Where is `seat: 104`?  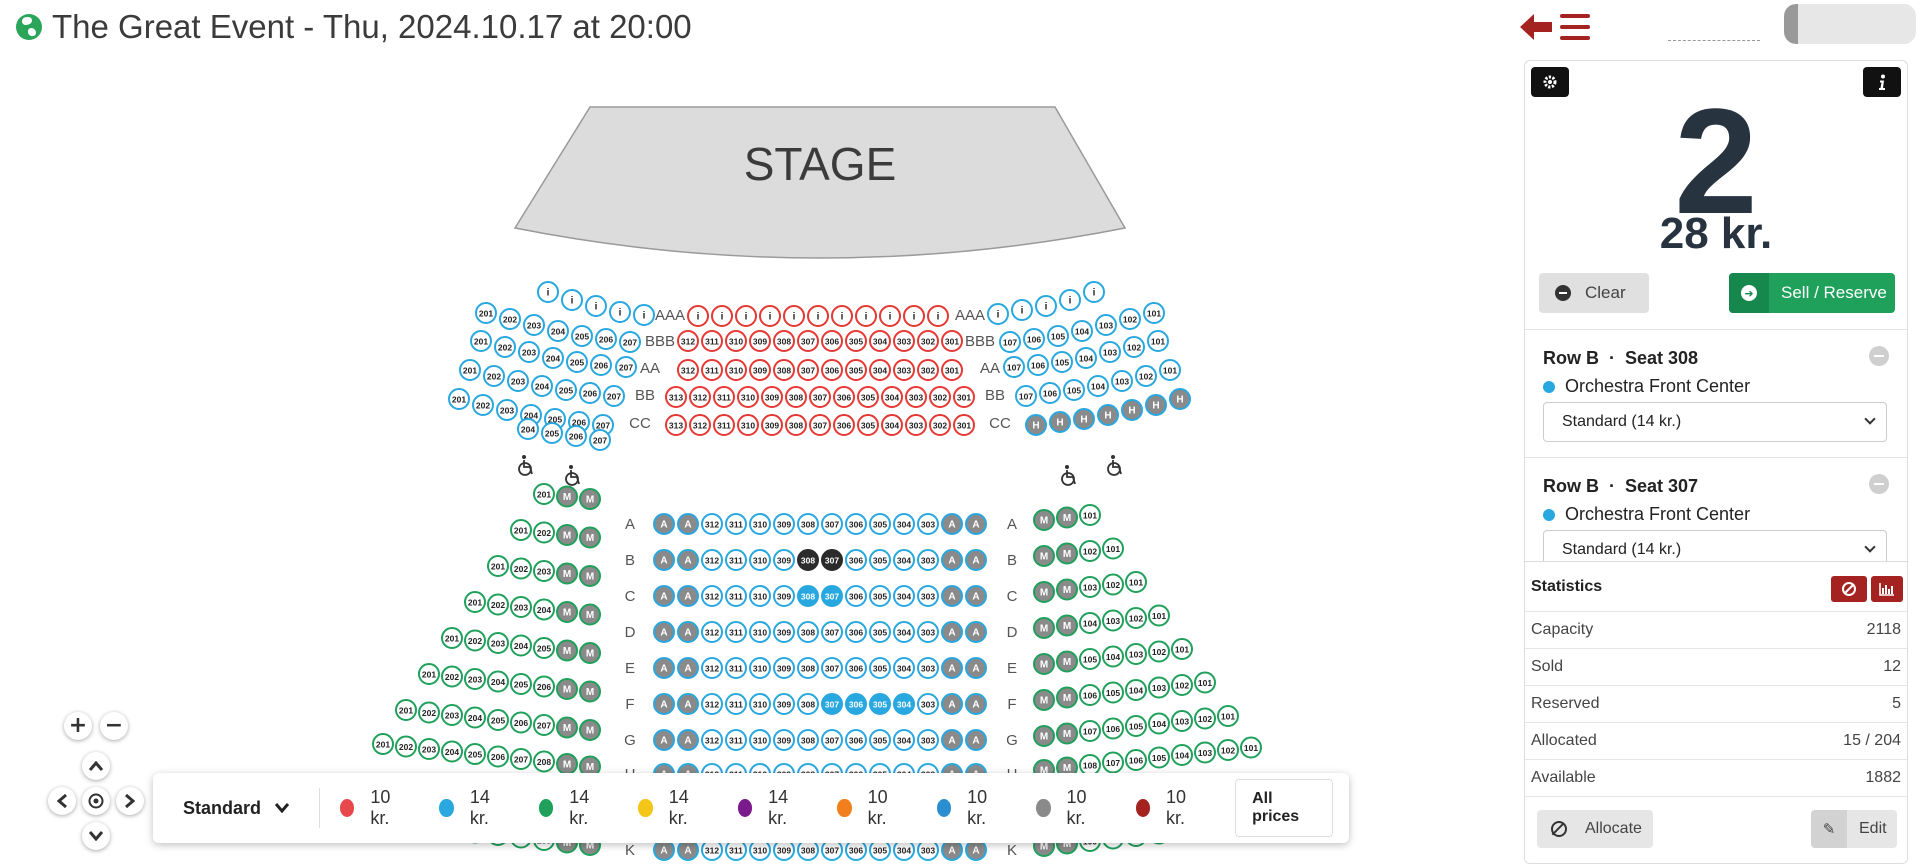
seat: 104 is located at coordinates (1182, 755).